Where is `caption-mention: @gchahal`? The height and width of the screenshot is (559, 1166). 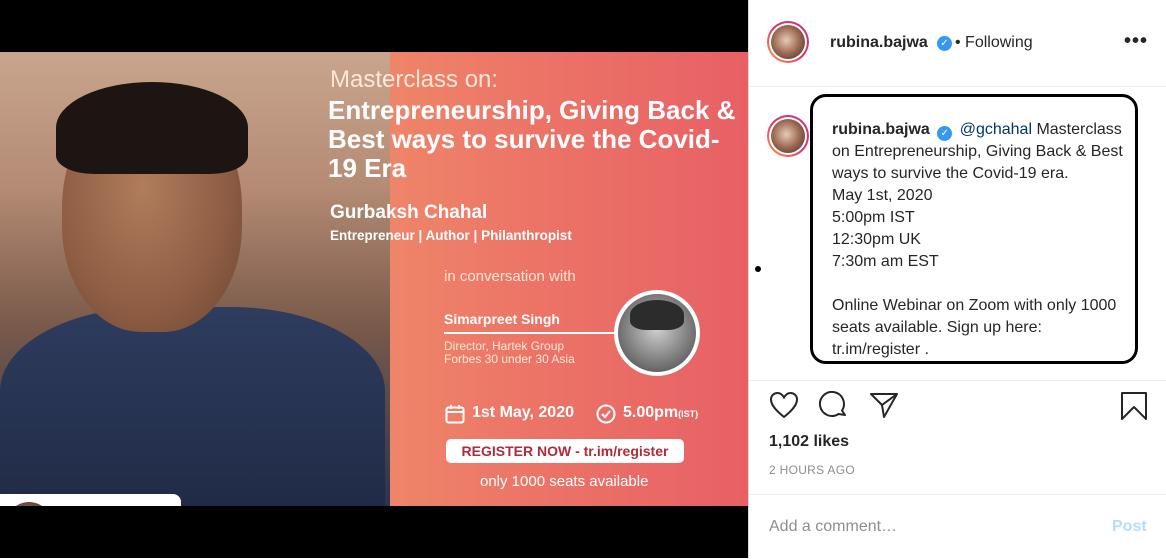
caption-mention: @gchahal is located at coordinates (996, 129).